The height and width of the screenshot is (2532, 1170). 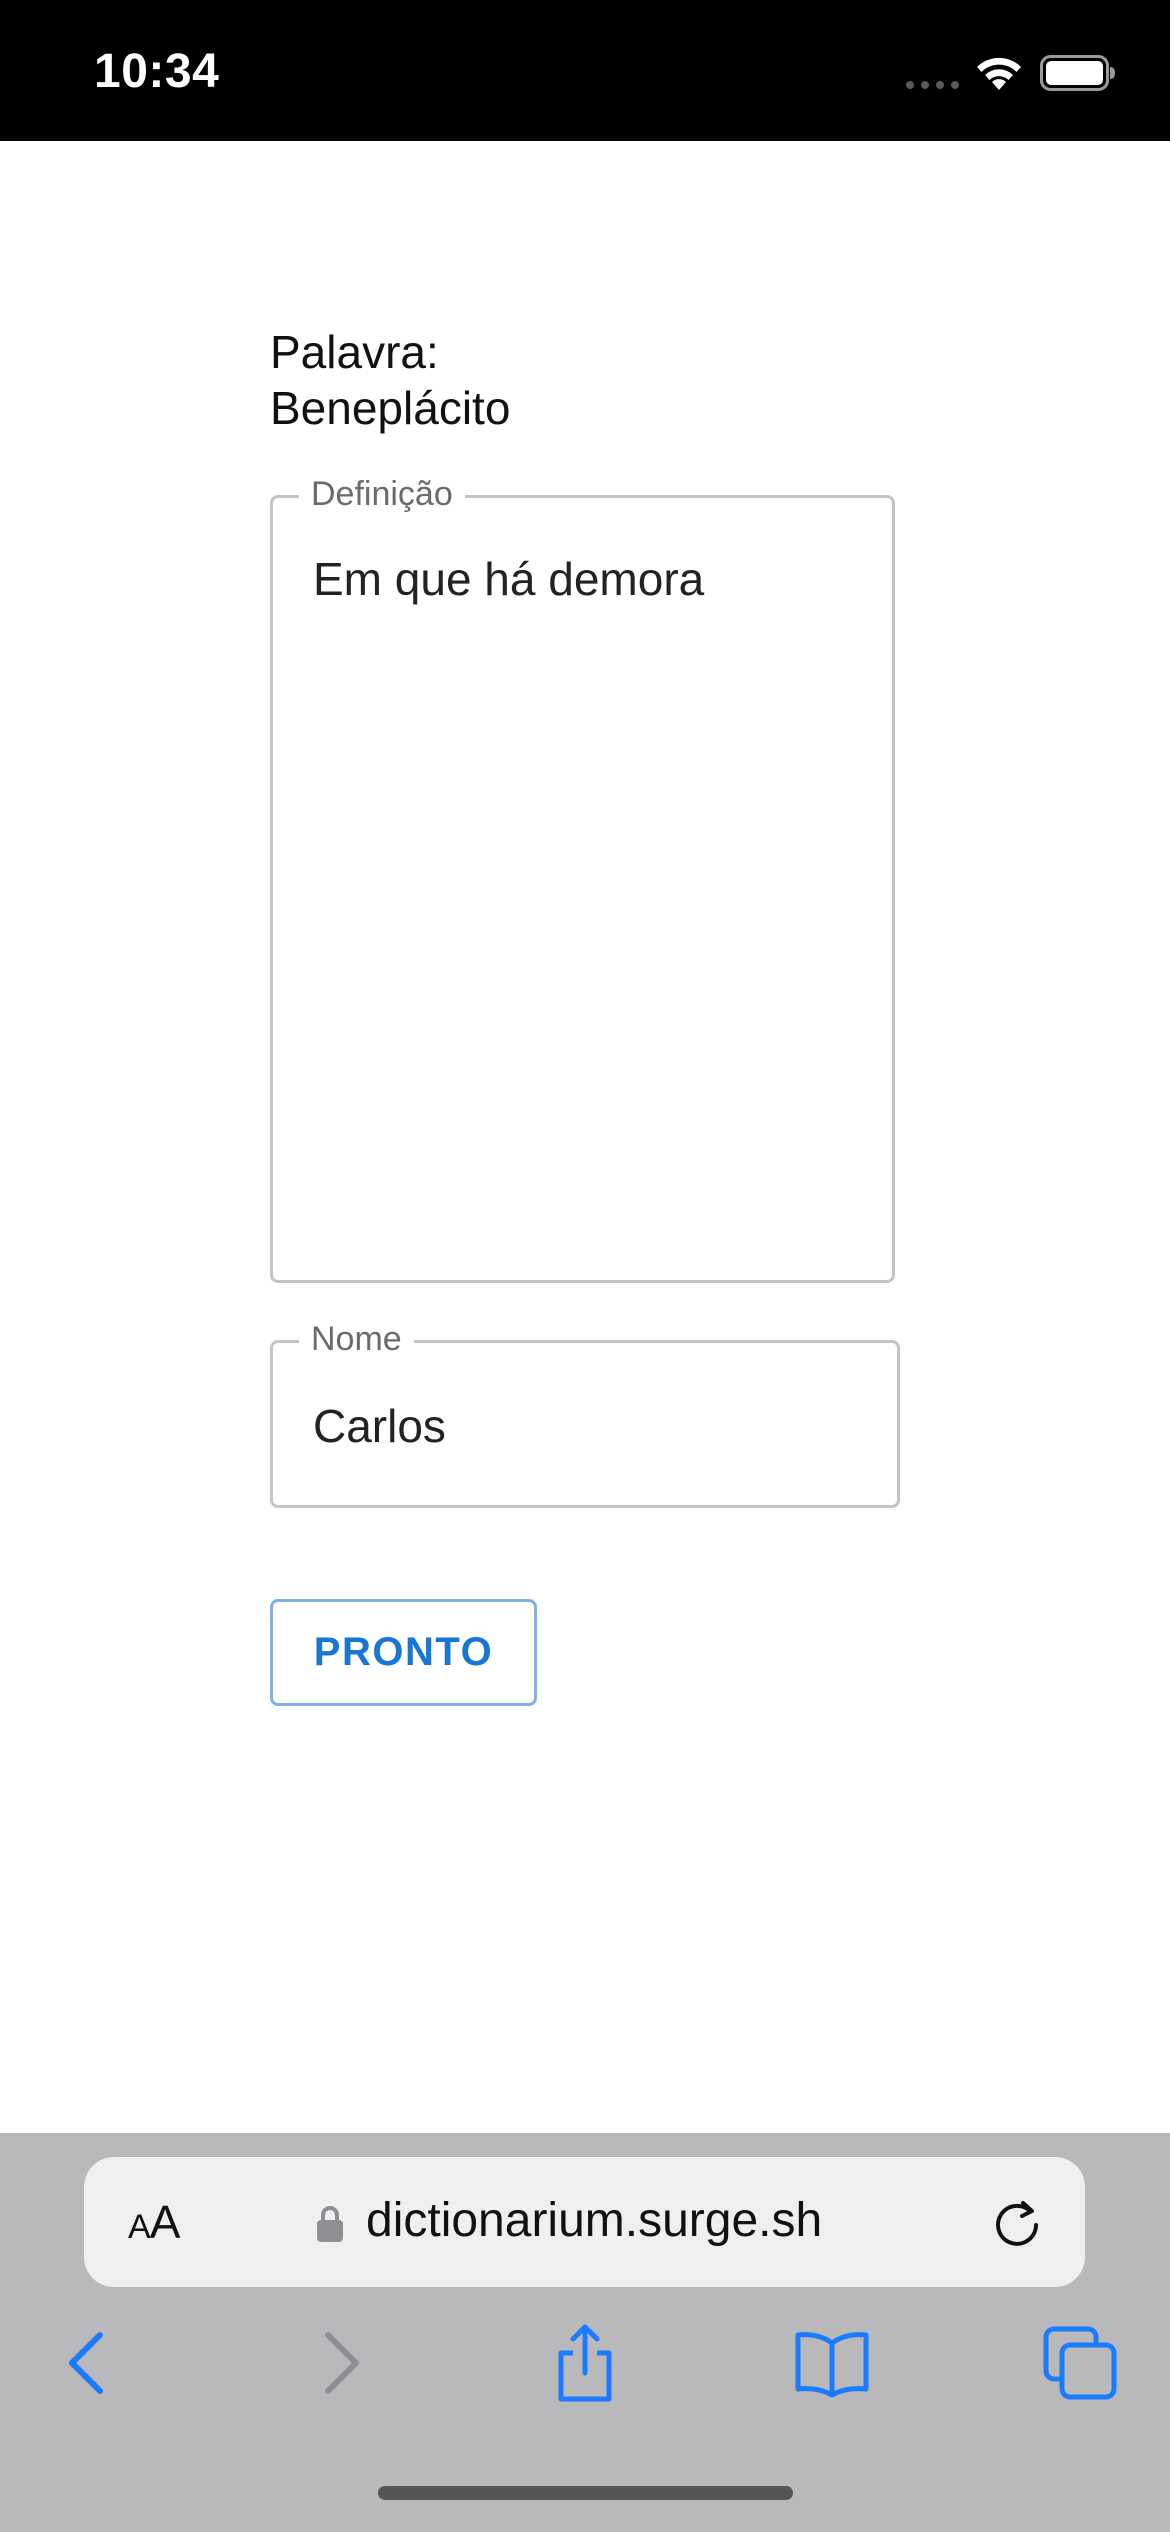 What do you see at coordinates (1080, 2363) in the screenshot?
I see `tabs-icon` at bounding box center [1080, 2363].